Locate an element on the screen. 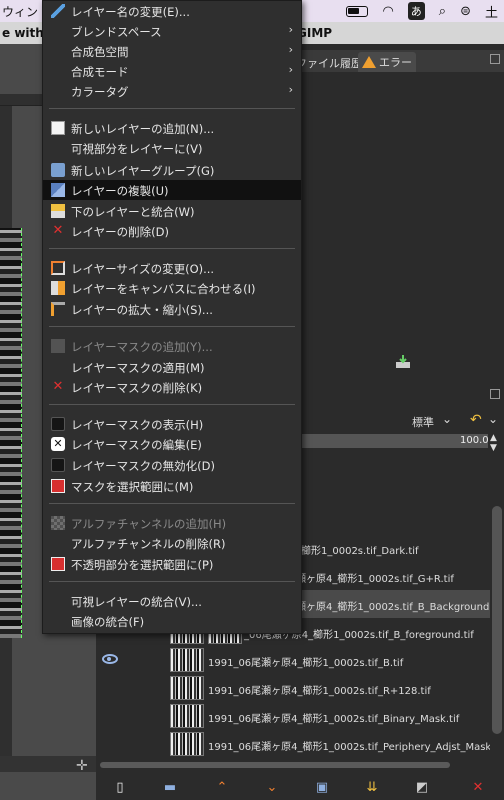 The image size is (504, 800). menu-item-delete-layer-mask: ✕ レイヤーマスクの削除(K) is located at coordinates (172, 387).